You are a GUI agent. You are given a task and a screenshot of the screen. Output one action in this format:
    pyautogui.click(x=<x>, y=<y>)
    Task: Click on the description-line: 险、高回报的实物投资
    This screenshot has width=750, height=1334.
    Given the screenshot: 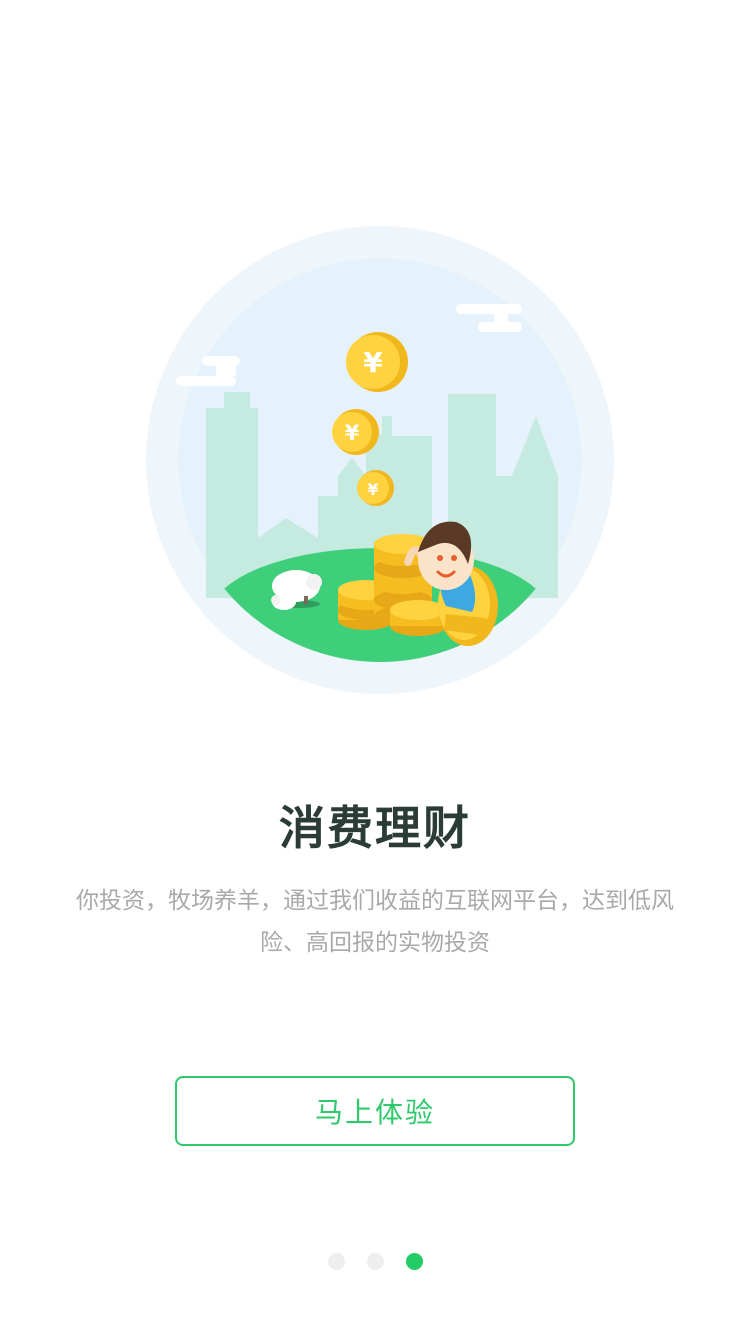 What is the action you would take?
    pyautogui.click(x=375, y=943)
    